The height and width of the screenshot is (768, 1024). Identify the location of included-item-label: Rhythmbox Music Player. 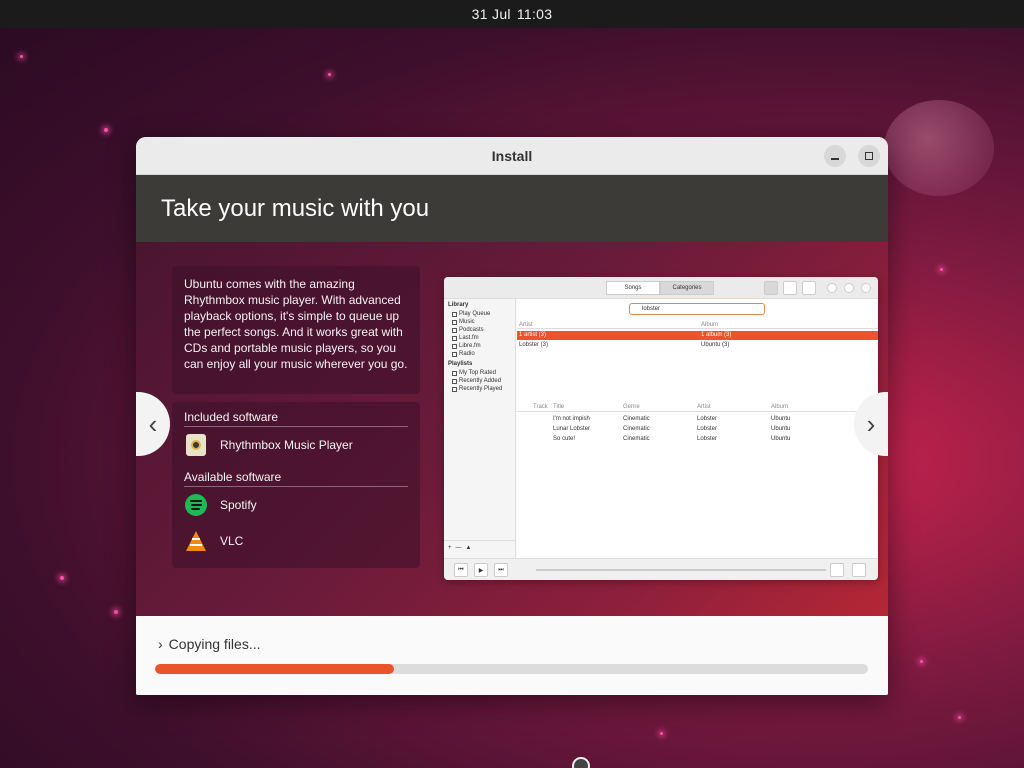
(286, 445).